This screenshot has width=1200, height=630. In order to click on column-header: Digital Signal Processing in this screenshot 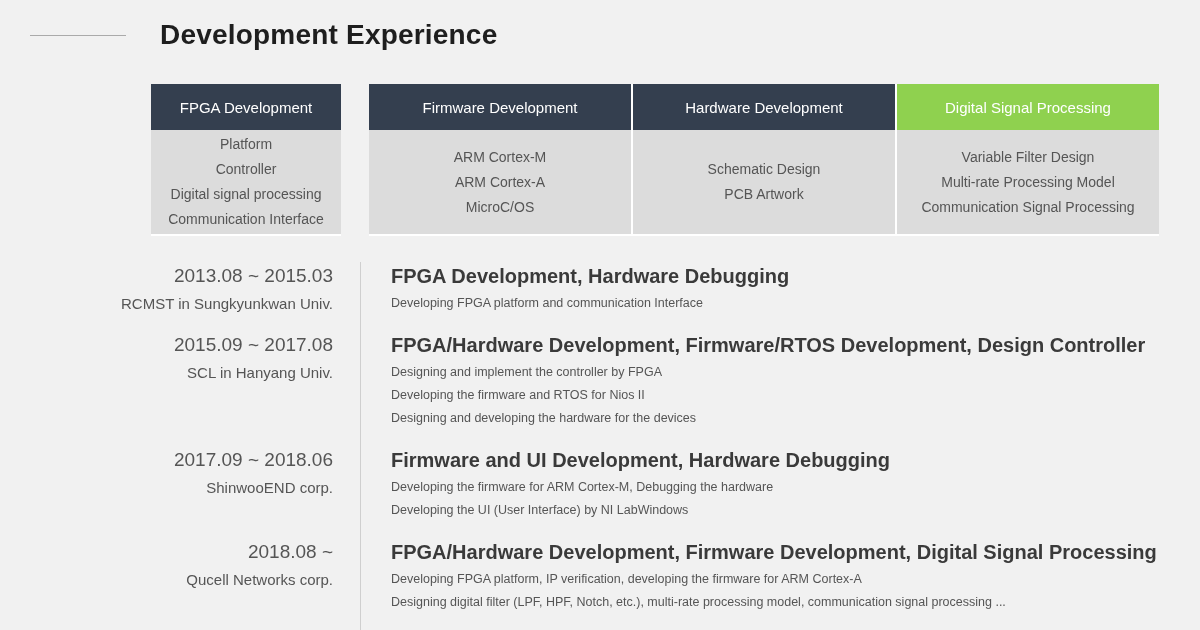, I will do `click(1028, 107)`.